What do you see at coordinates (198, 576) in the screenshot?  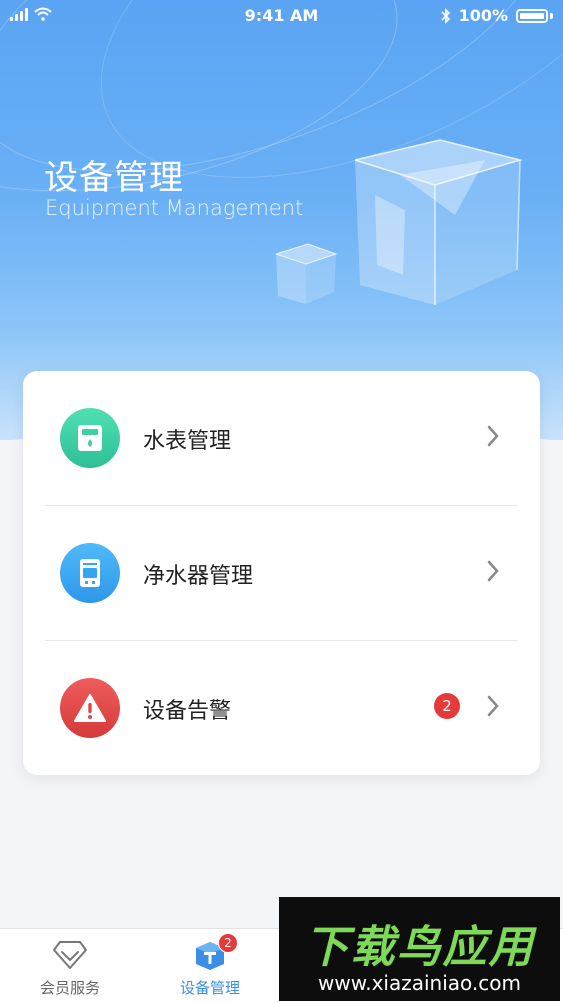 I see `menu-item-label: 净水器管理` at bounding box center [198, 576].